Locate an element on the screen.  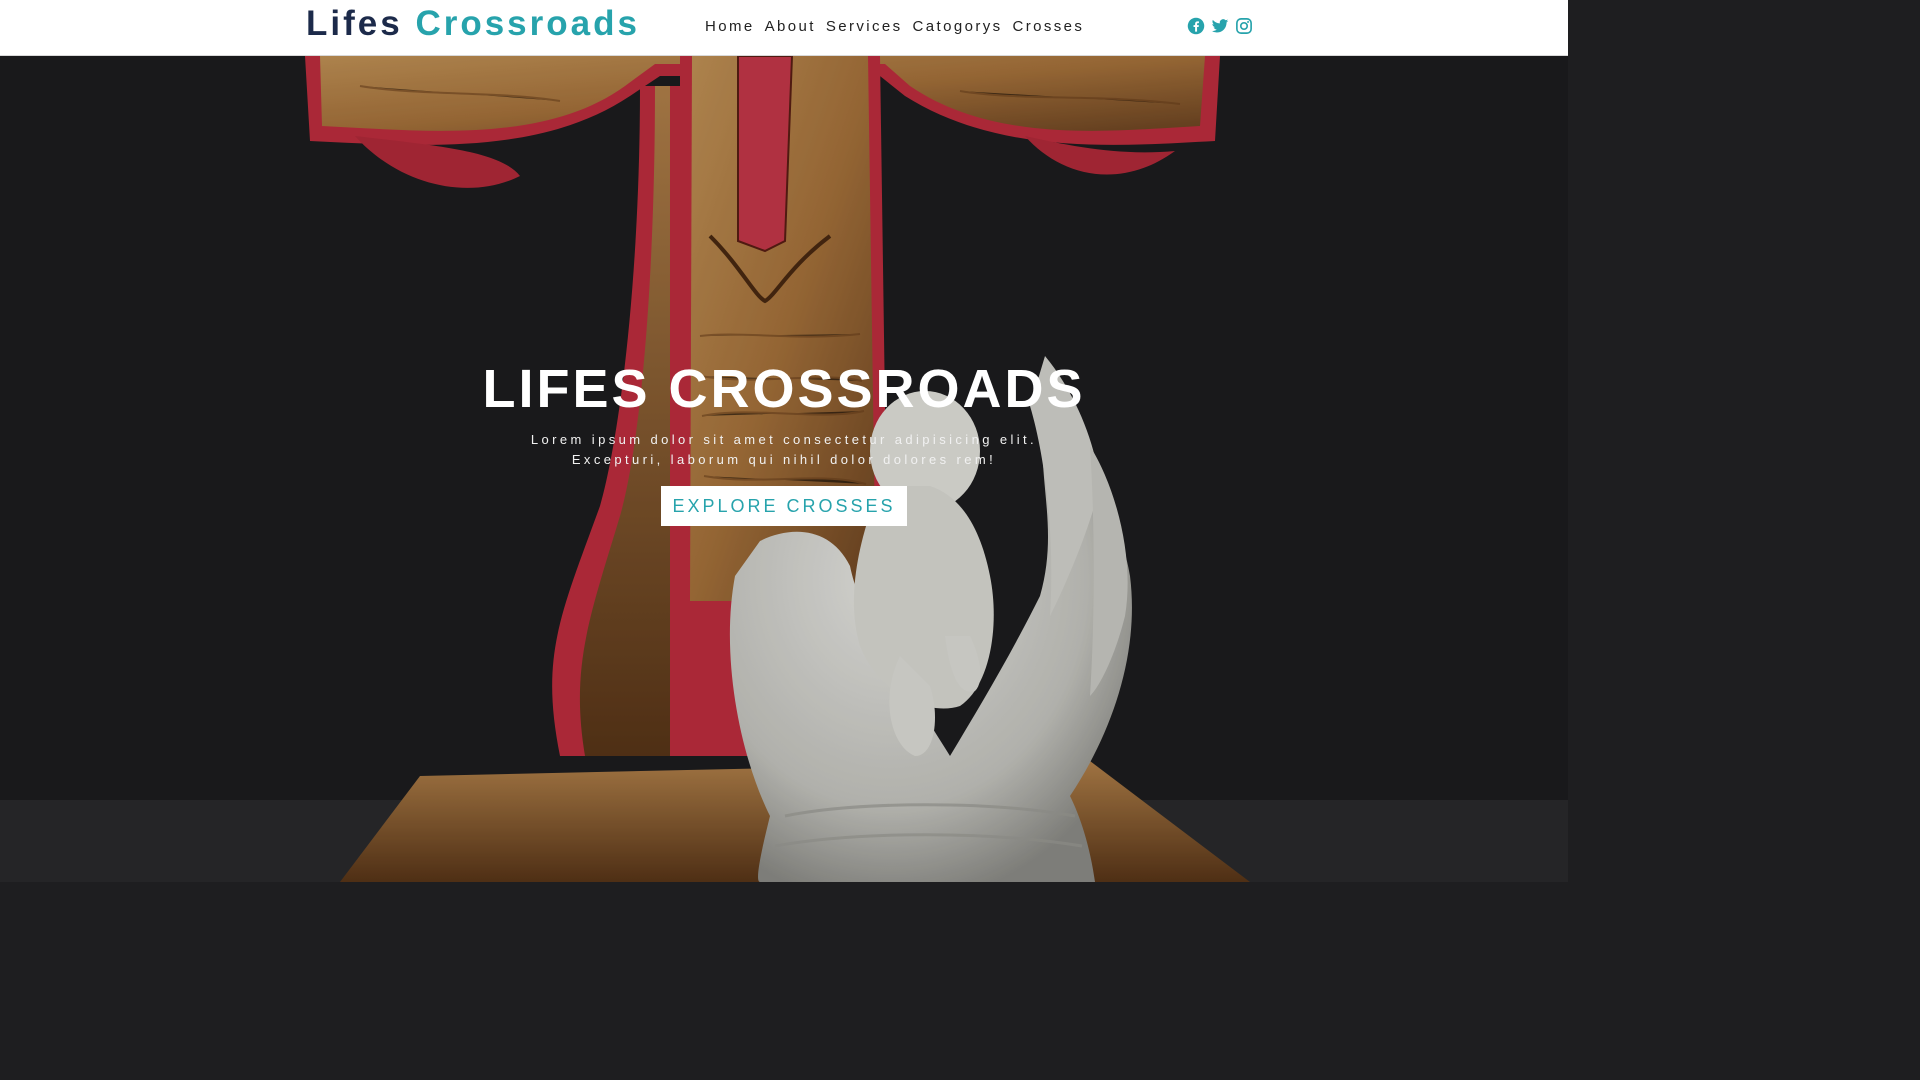
nav-crosses: Crosses is located at coordinates (1049, 27).